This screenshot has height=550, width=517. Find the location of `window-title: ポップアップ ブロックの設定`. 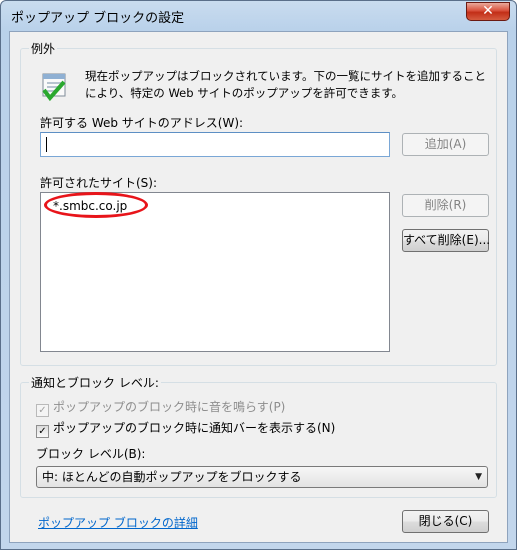

window-title: ポップアップ ブロックの設定 is located at coordinates (98, 18).